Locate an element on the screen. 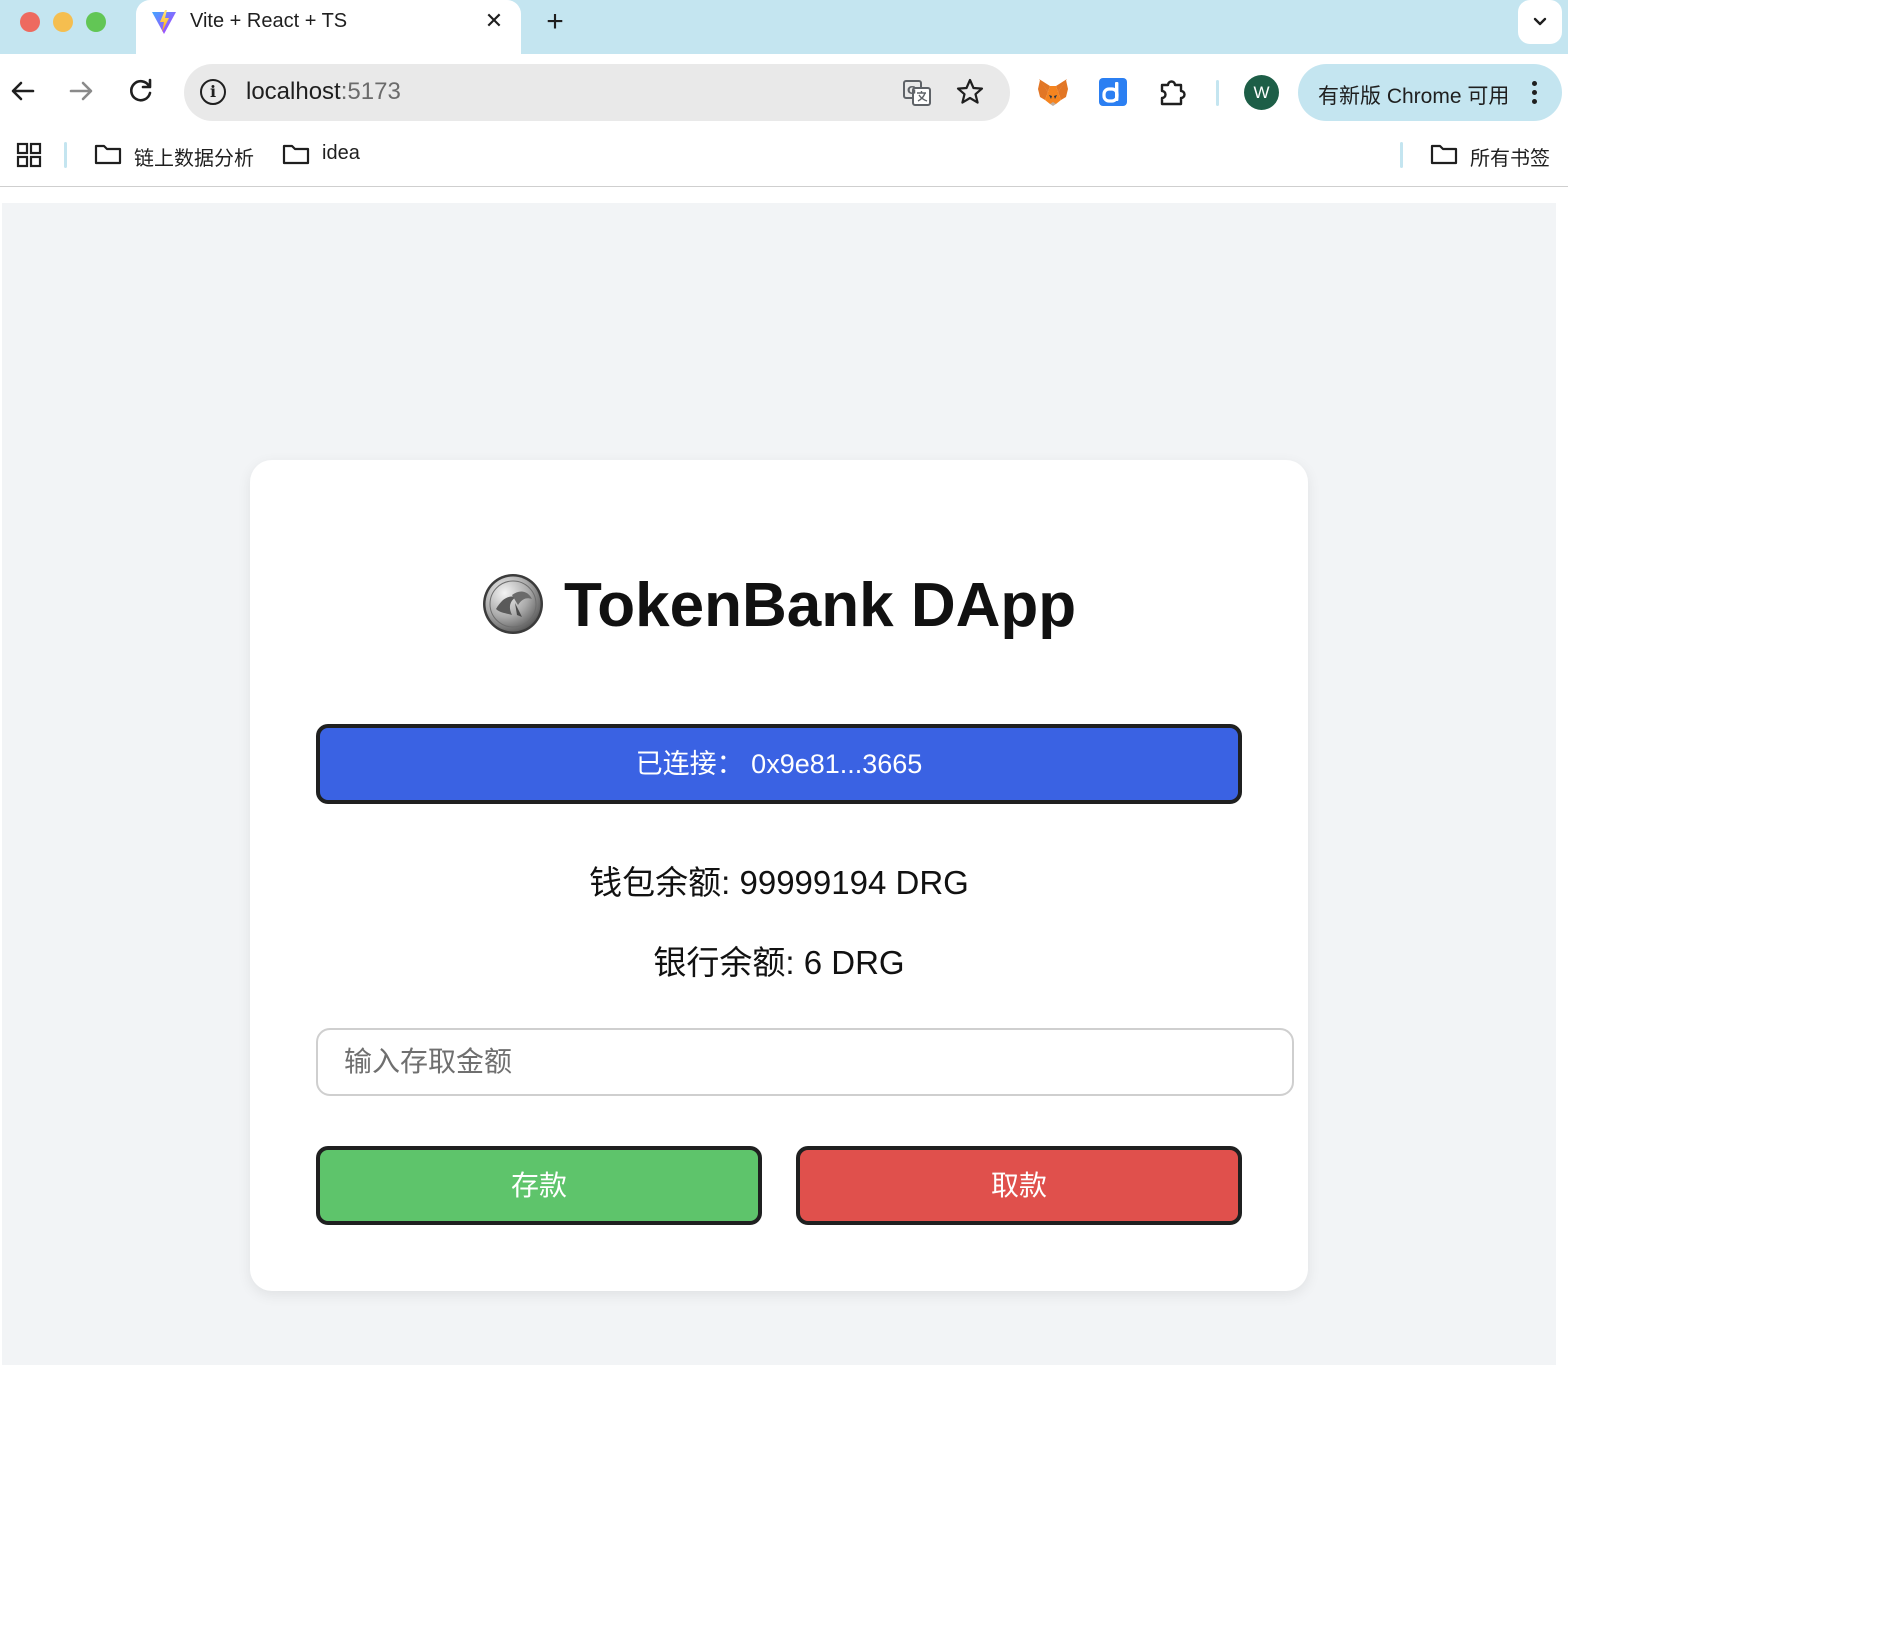 The height and width of the screenshot is (1652, 1896). bank-balance-text: 银行余额: 6 DRG is located at coordinates (779, 962).